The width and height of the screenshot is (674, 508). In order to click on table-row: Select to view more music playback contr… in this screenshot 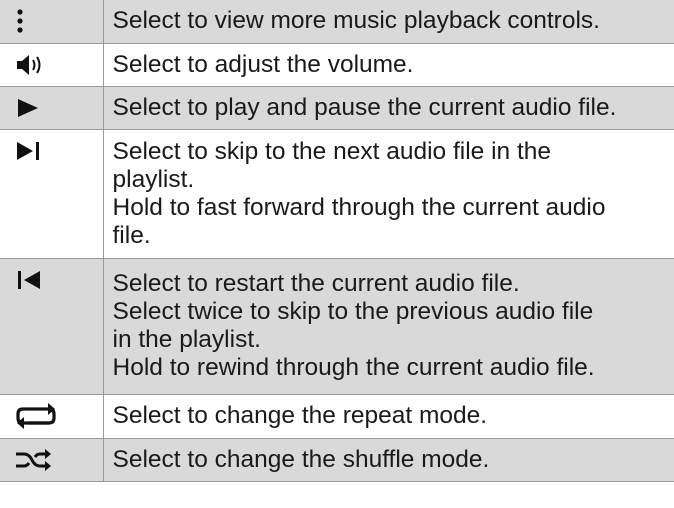, I will do `click(337, 22)`.